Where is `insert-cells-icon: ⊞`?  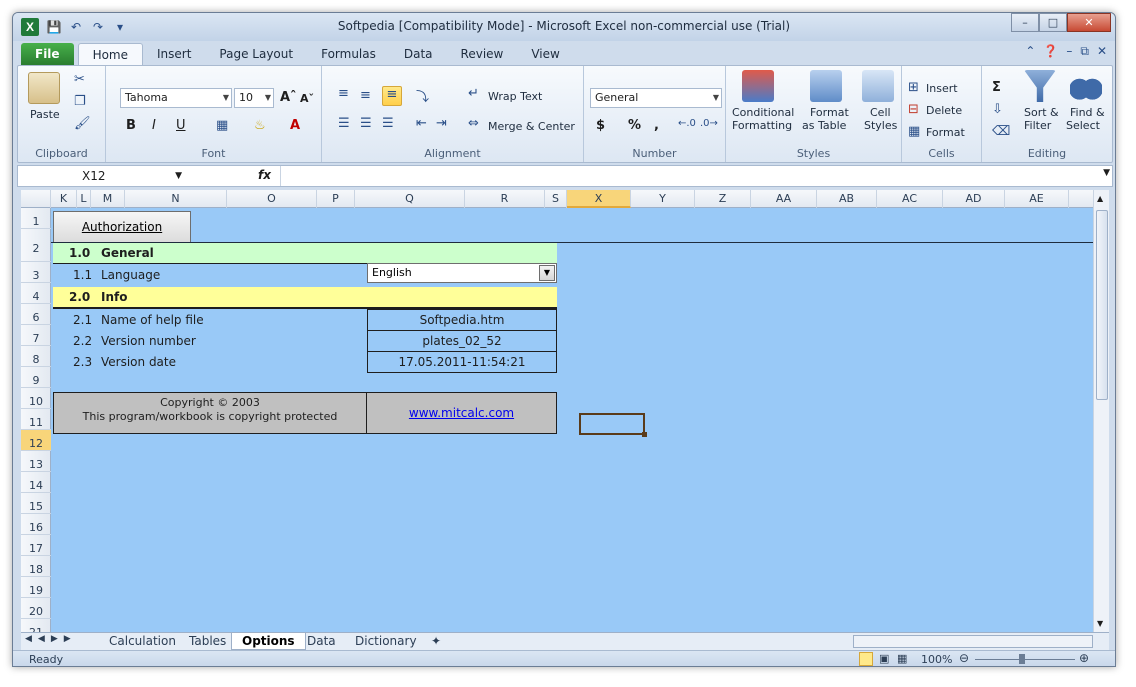 insert-cells-icon: ⊞ is located at coordinates (913, 87).